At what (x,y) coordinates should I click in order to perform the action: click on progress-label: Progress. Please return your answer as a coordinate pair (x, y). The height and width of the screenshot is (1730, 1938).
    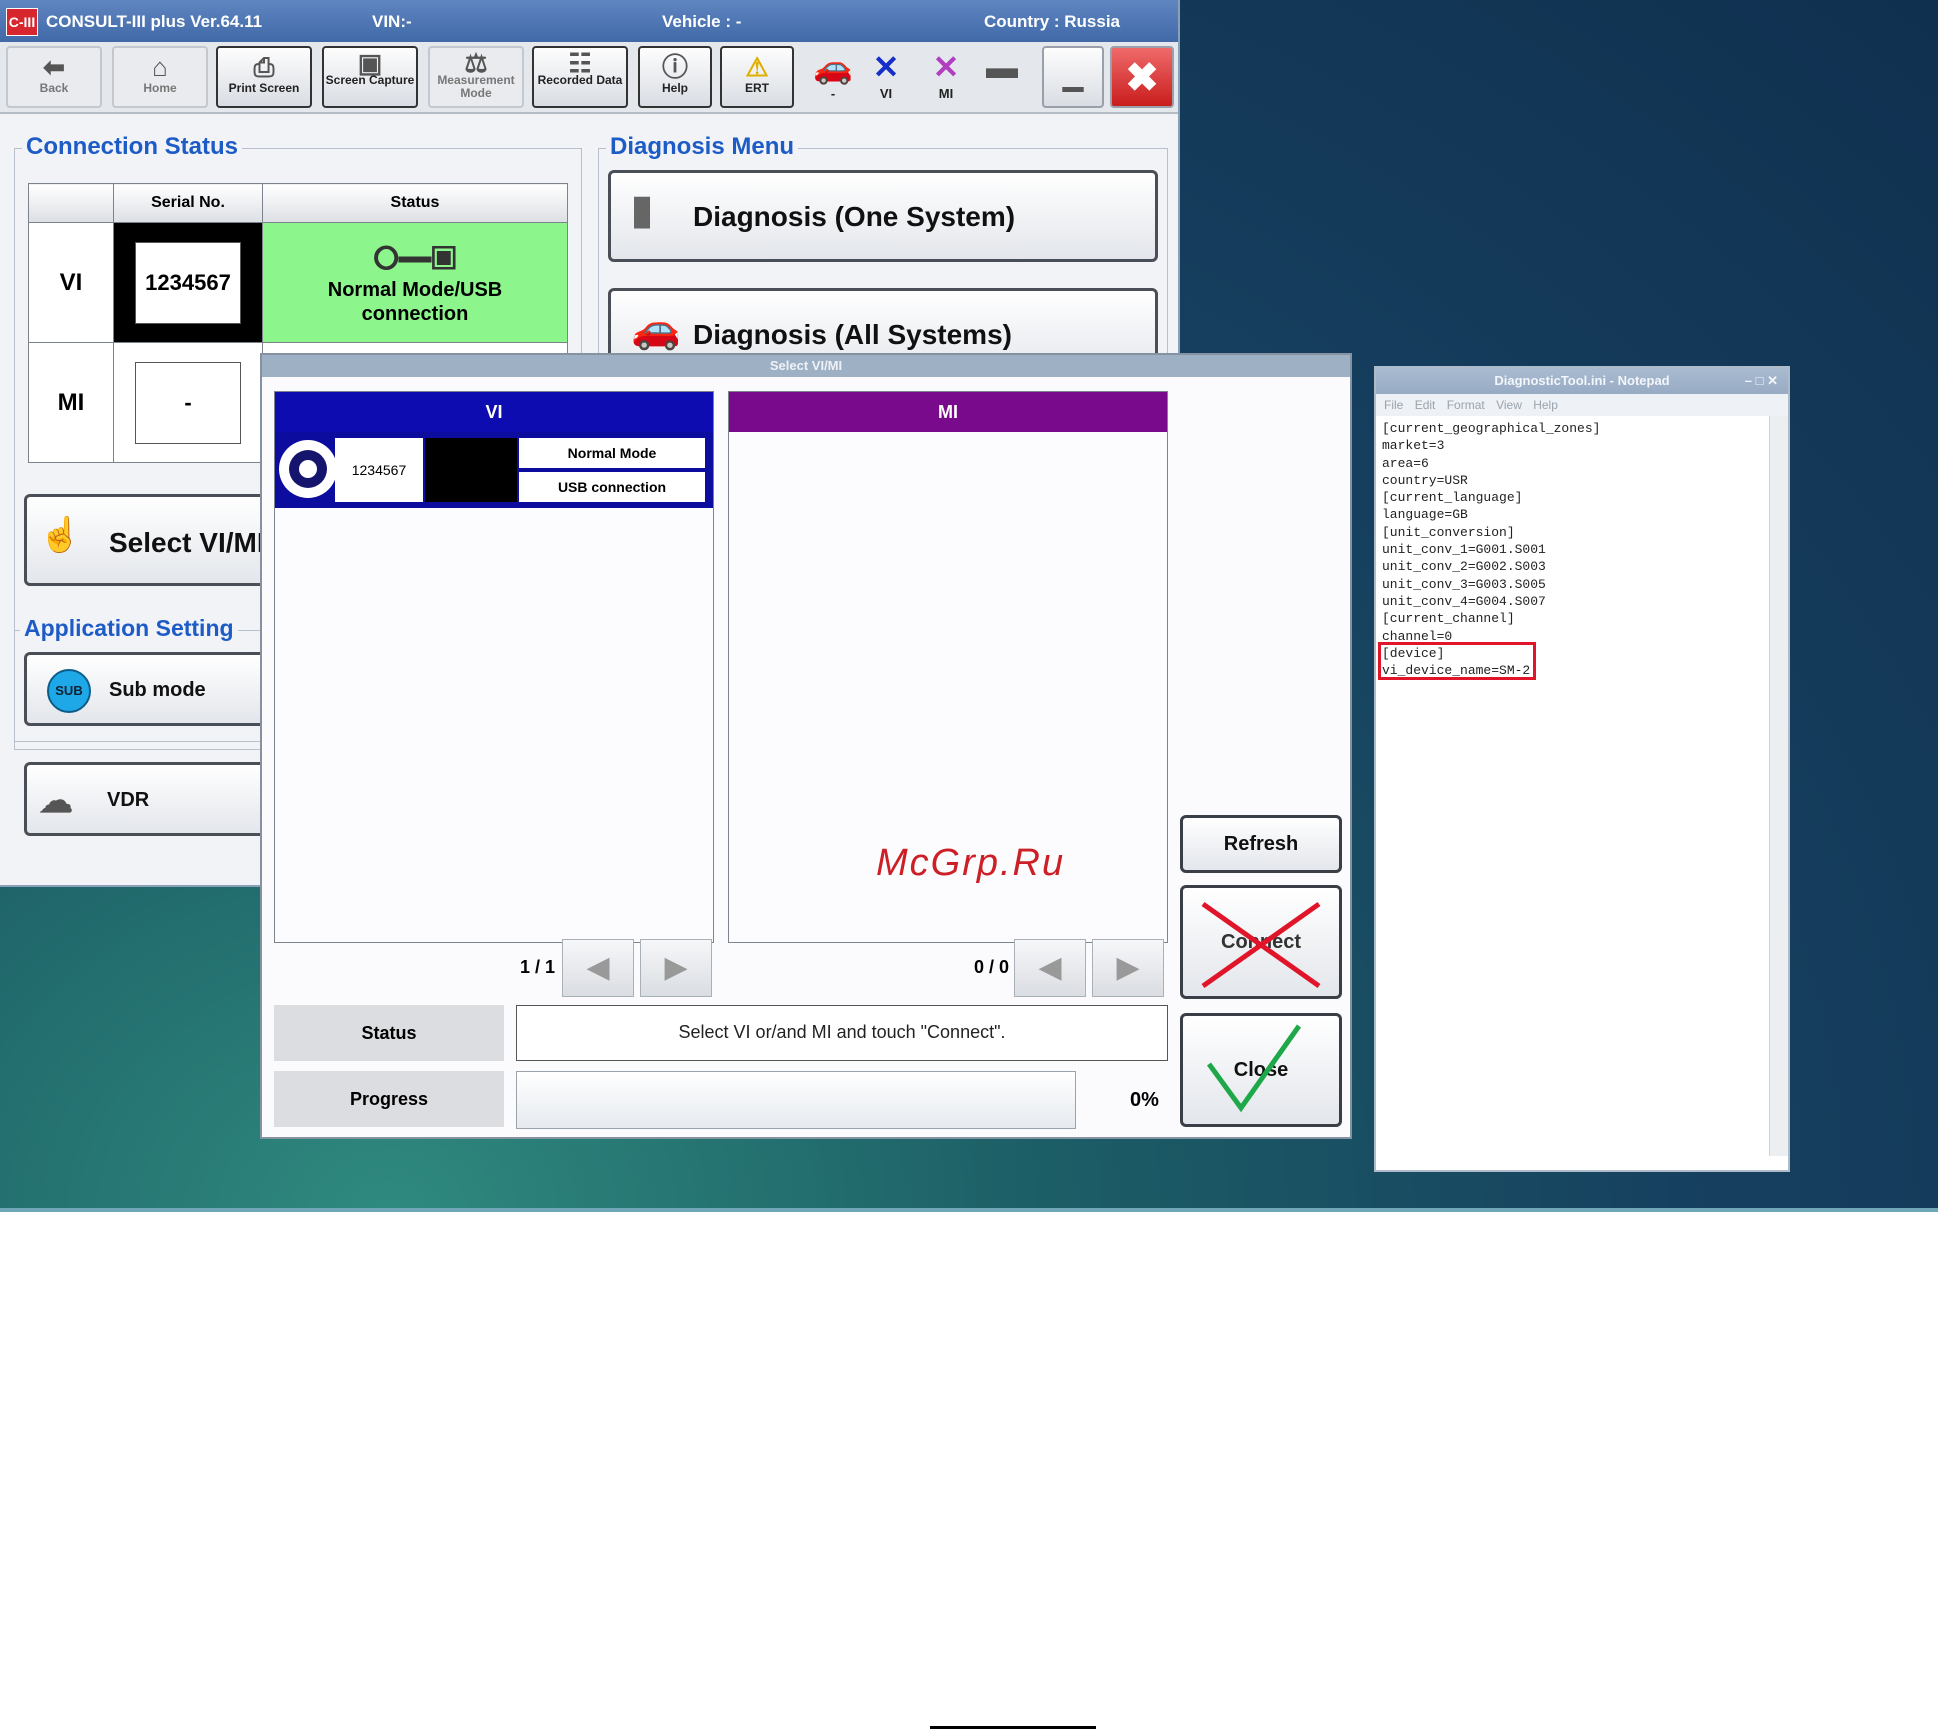
    Looking at the image, I should click on (389, 1099).